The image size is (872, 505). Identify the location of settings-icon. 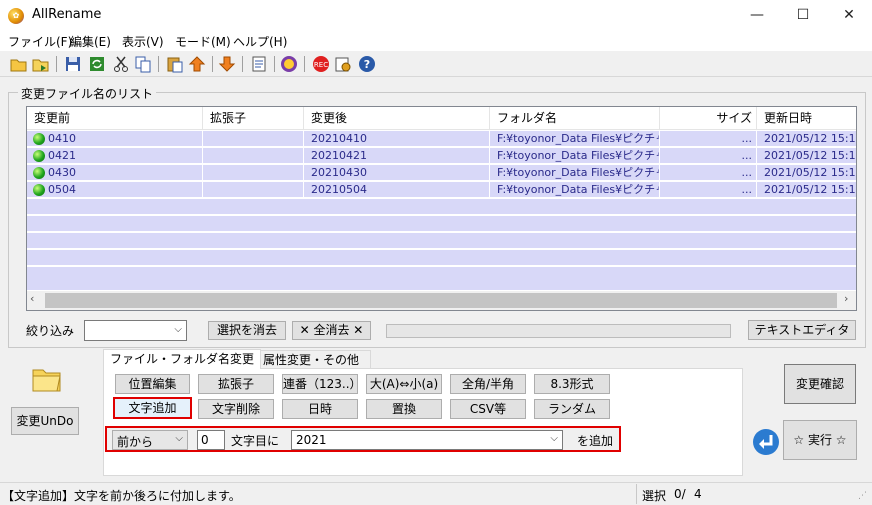
(343, 64).